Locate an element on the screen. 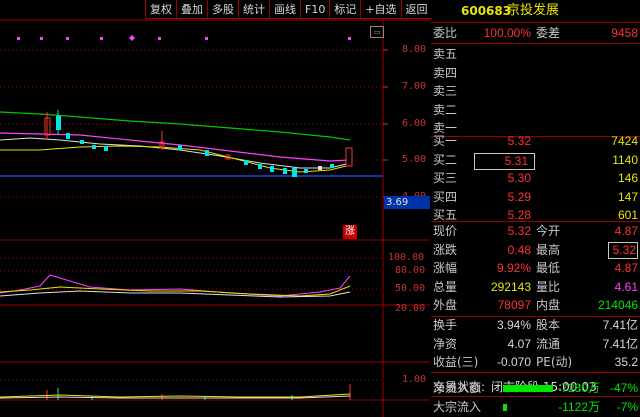 The height and width of the screenshot is (417, 640). buy-label: 买一 is located at coordinates (445, 141).